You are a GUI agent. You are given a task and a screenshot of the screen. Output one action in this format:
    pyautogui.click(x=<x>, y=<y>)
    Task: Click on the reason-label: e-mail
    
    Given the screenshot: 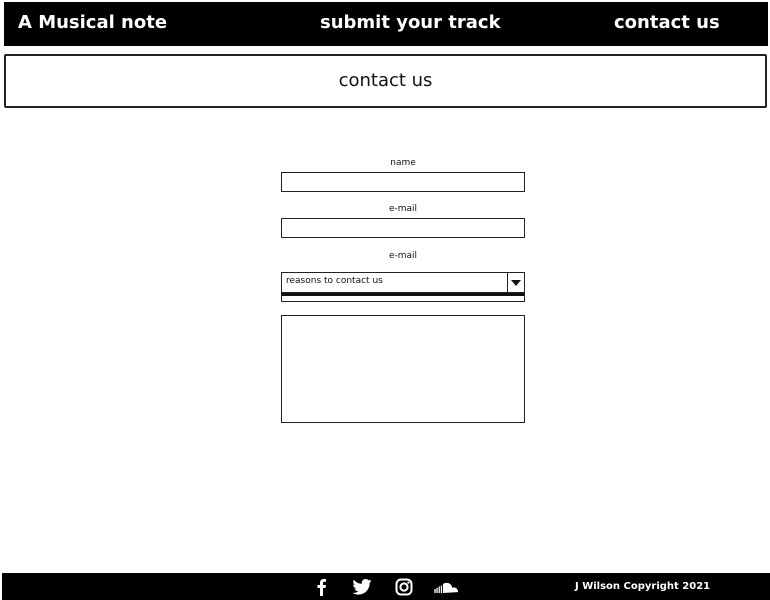 What is the action you would take?
    pyautogui.click(x=403, y=256)
    